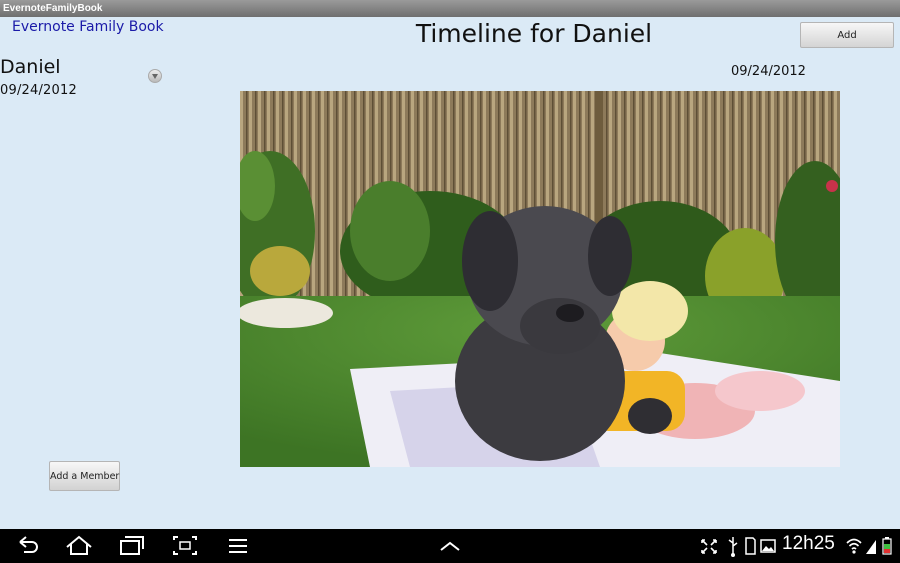 The image size is (900, 563). I want to click on add-member-button: Add a Member, so click(84, 476).